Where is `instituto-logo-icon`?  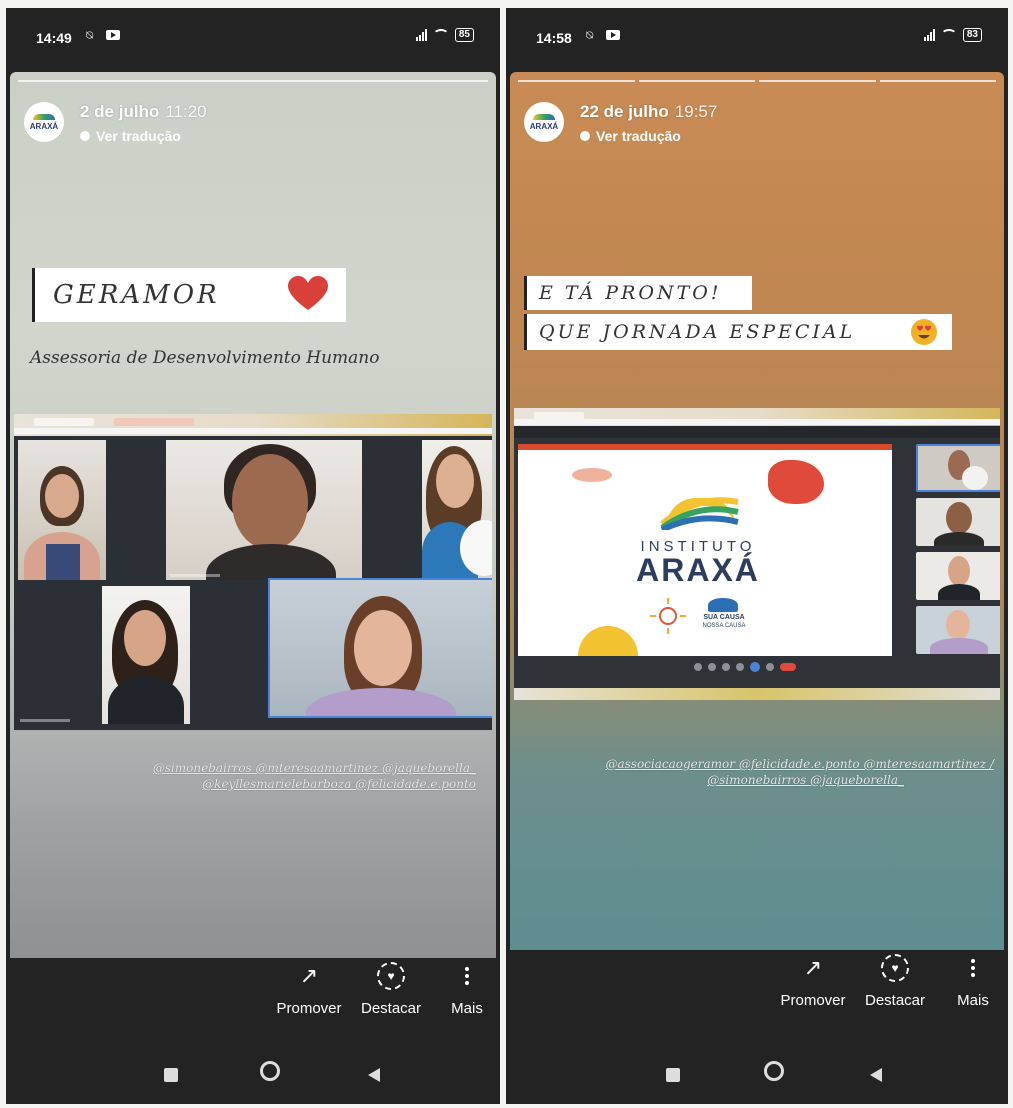
instituto-logo-icon is located at coordinates (699, 513).